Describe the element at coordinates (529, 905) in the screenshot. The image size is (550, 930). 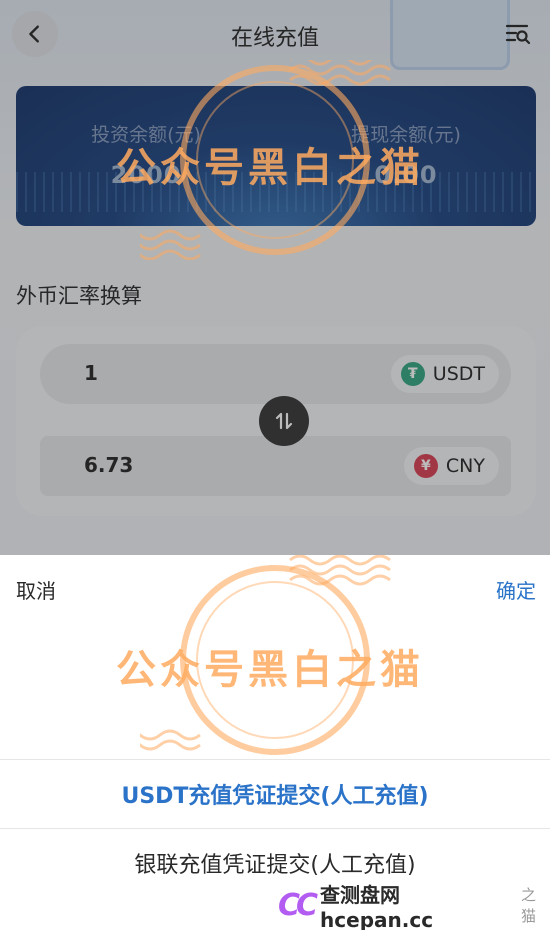
I see `brand-watermark-sub: 之猫` at that location.